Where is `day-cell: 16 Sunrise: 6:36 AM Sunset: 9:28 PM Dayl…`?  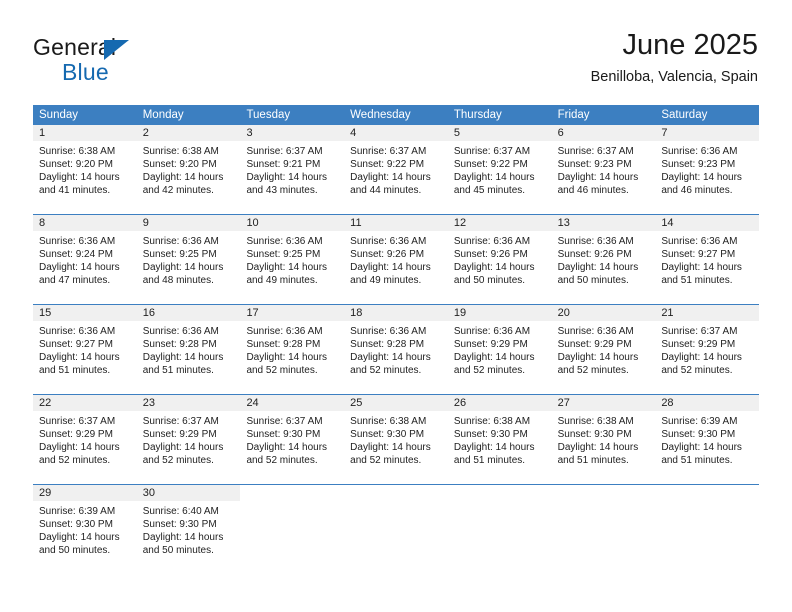
day-cell: 16 Sunrise: 6:36 AM Sunset: 9:28 PM Dayl… is located at coordinates (188, 349).